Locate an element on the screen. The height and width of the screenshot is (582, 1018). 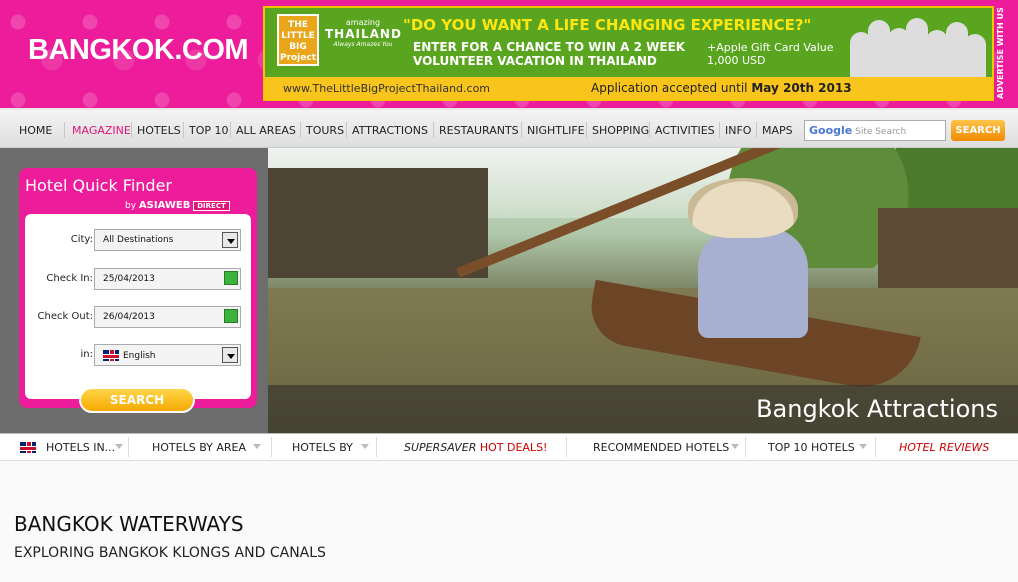
finder-search-button: SEARCH is located at coordinates (137, 400).